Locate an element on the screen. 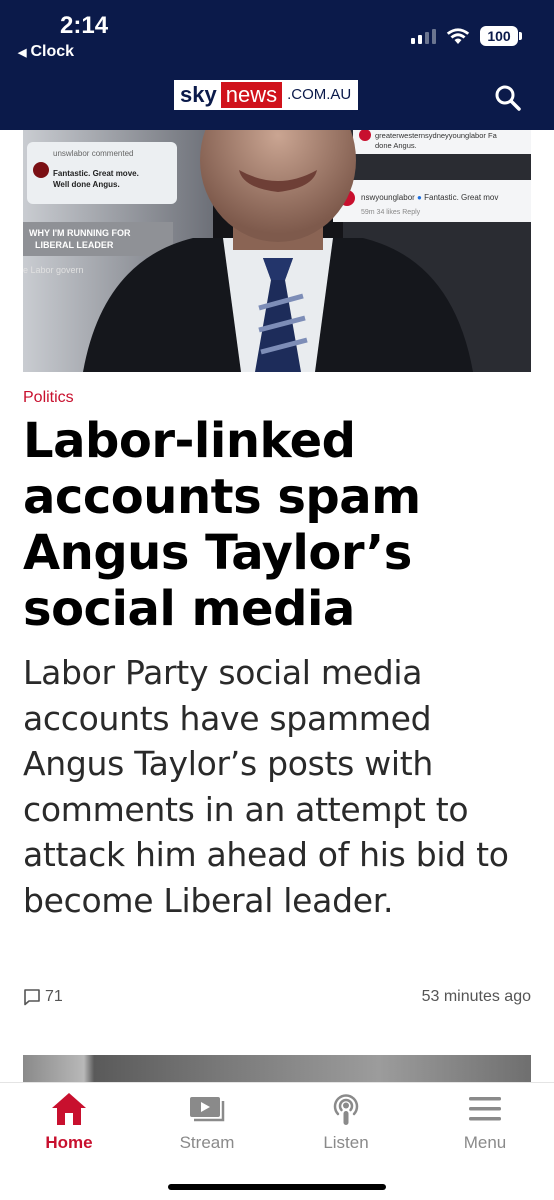  back-triangle-icon: ◀ is located at coordinates (22, 53).